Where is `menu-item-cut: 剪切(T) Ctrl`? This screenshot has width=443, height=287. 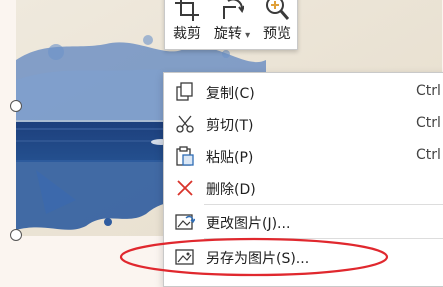
menu-item-cut: 剪切(T) Ctrl is located at coordinates (303, 124).